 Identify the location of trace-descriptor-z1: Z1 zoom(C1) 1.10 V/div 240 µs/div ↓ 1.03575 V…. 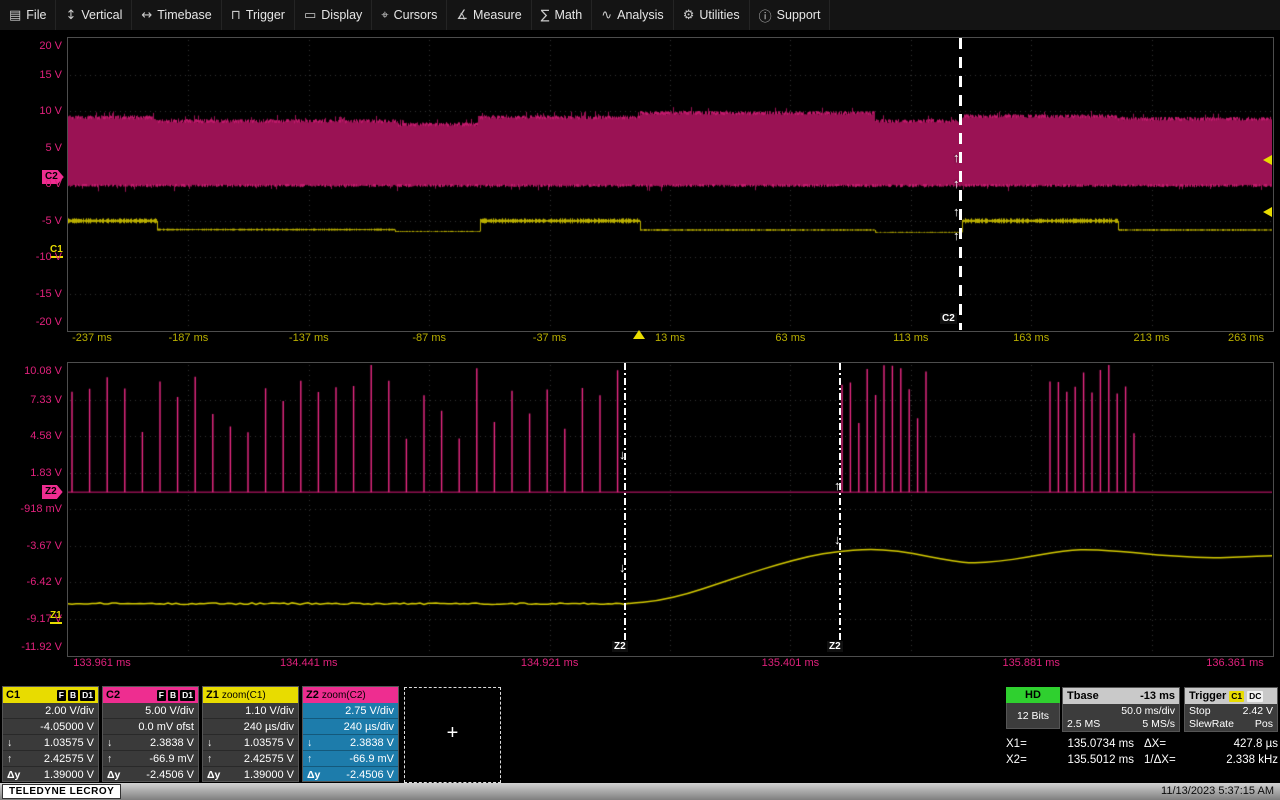
(250, 734).